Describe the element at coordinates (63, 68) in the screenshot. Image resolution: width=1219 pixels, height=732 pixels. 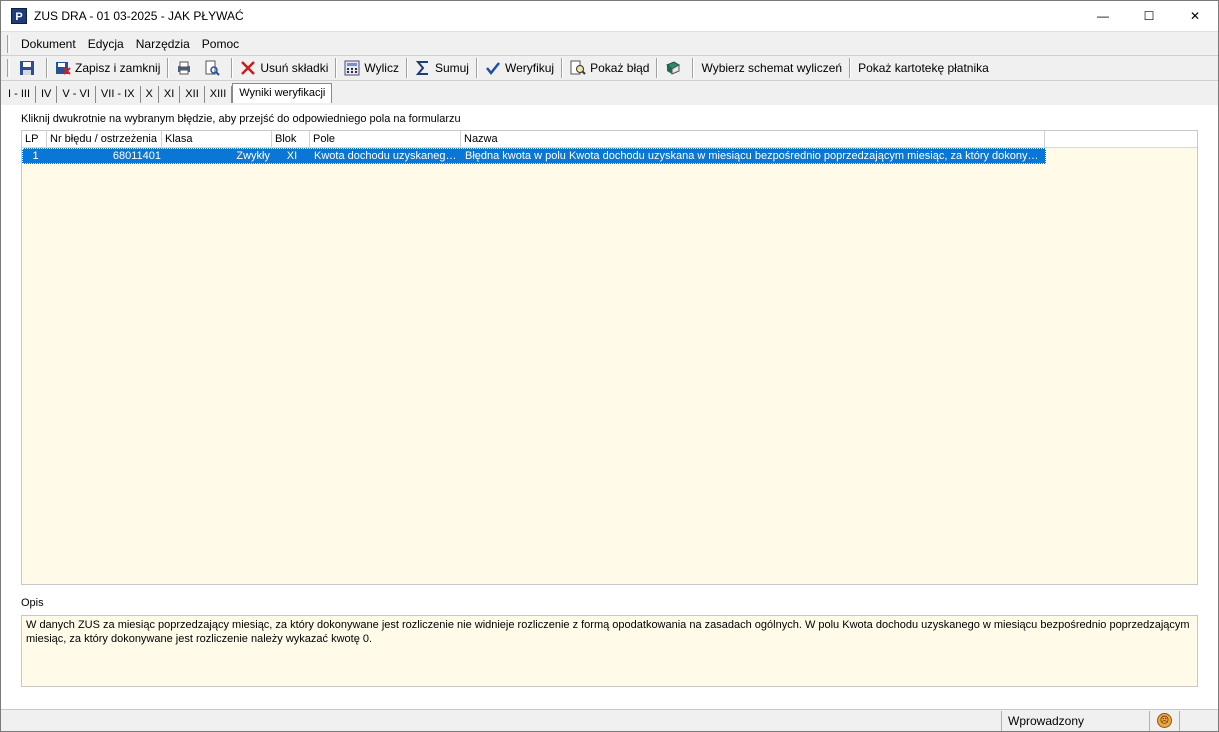
I see `save-close-icon` at that location.